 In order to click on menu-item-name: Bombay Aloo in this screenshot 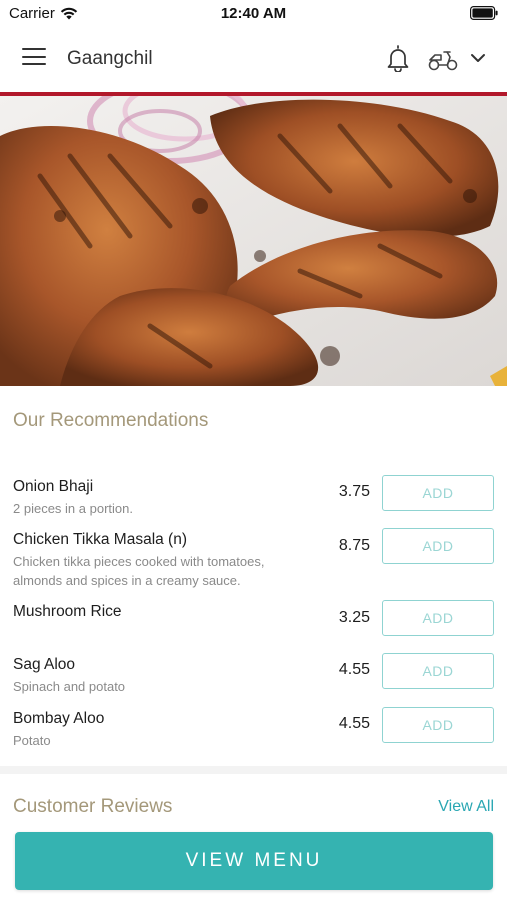, I will do `click(59, 718)`.